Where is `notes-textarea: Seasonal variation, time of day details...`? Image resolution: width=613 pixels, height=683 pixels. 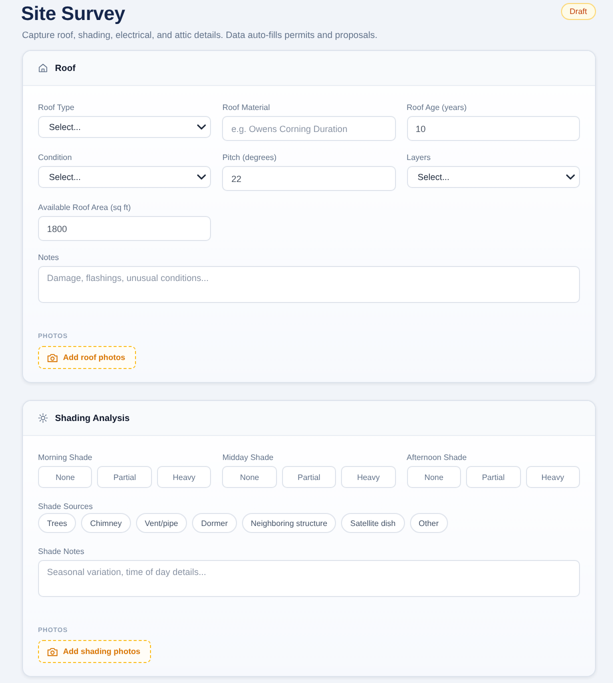
notes-textarea: Seasonal variation, time of day details... is located at coordinates (309, 578).